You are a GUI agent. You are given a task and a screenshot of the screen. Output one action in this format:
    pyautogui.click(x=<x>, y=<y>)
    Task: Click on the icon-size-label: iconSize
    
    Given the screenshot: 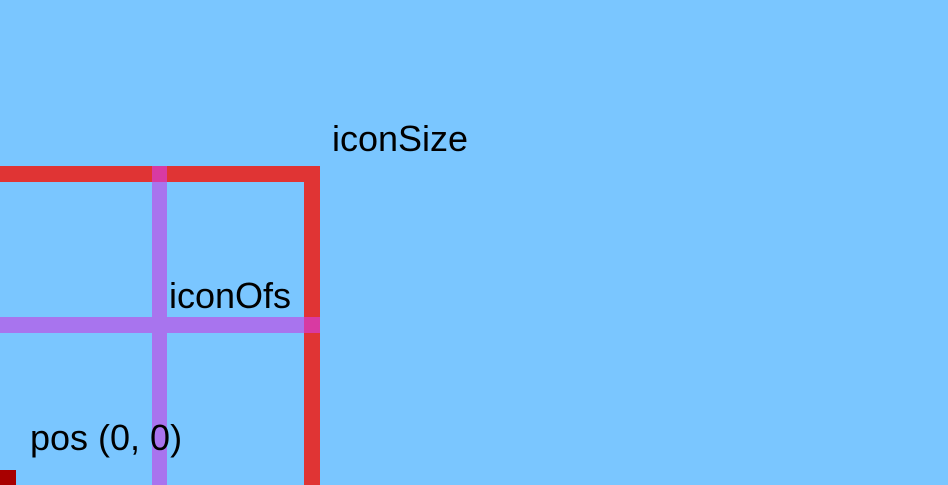 What is the action you would take?
    pyautogui.click(x=400, y=138)
    